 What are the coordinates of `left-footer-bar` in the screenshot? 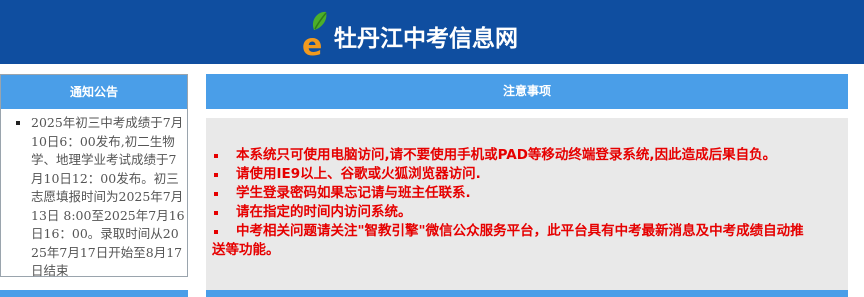 It's located at (94, 293).